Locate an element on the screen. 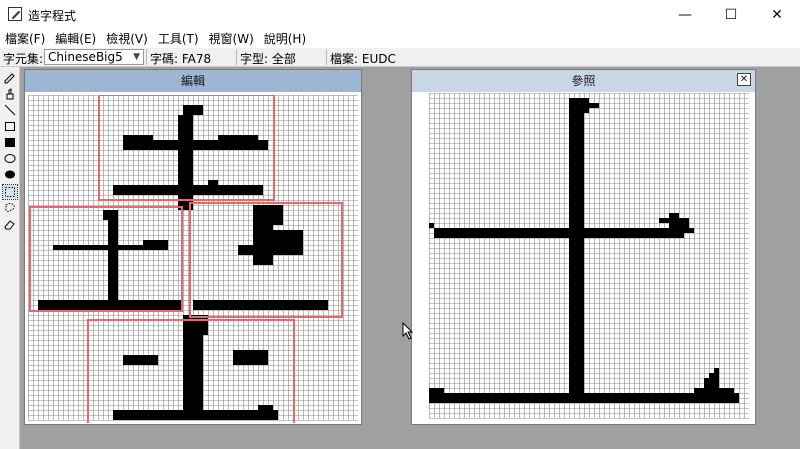  menu-file: 檔案(F) is located at coordinates (25, 39).